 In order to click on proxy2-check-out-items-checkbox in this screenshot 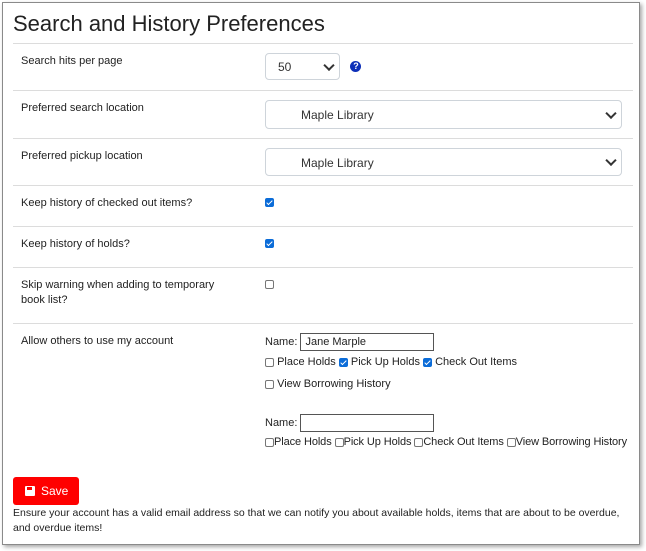, I will do `click(419, 442)`.